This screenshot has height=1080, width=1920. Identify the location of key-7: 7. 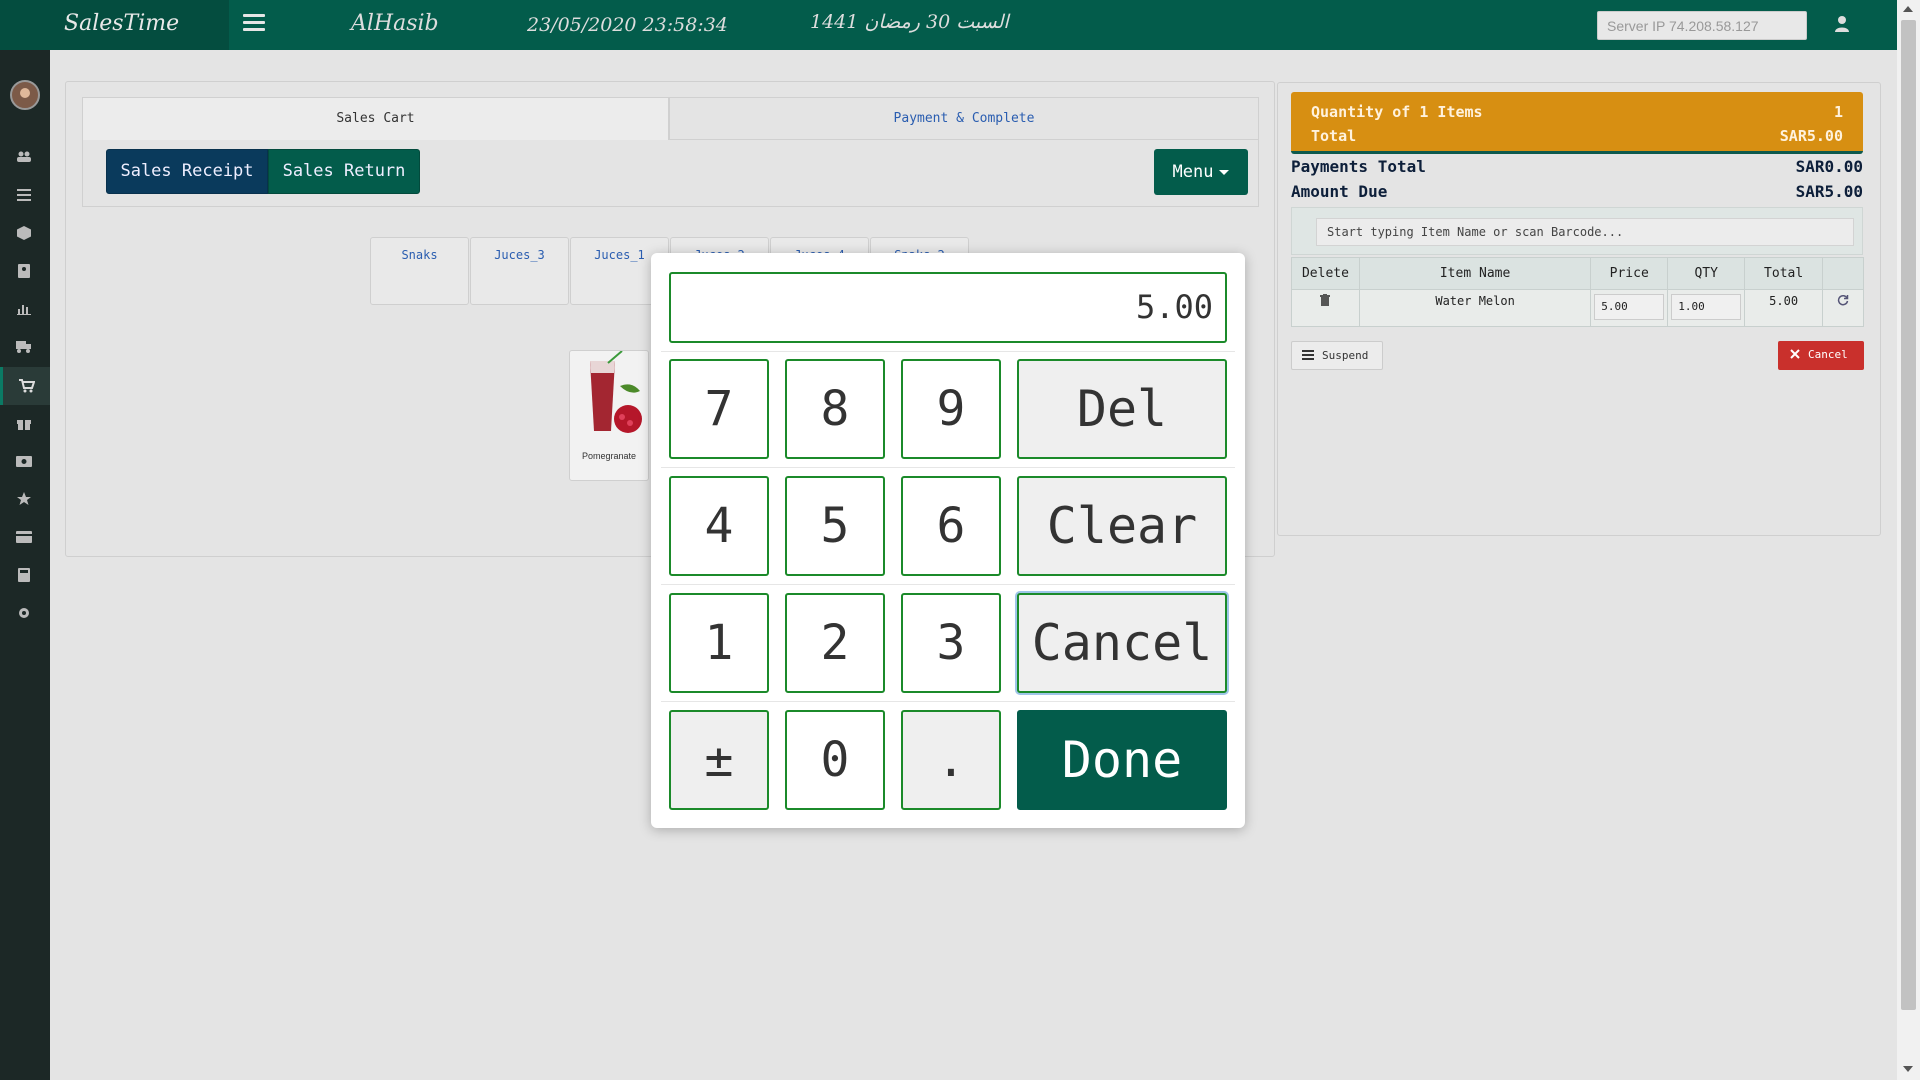
(719, 409).